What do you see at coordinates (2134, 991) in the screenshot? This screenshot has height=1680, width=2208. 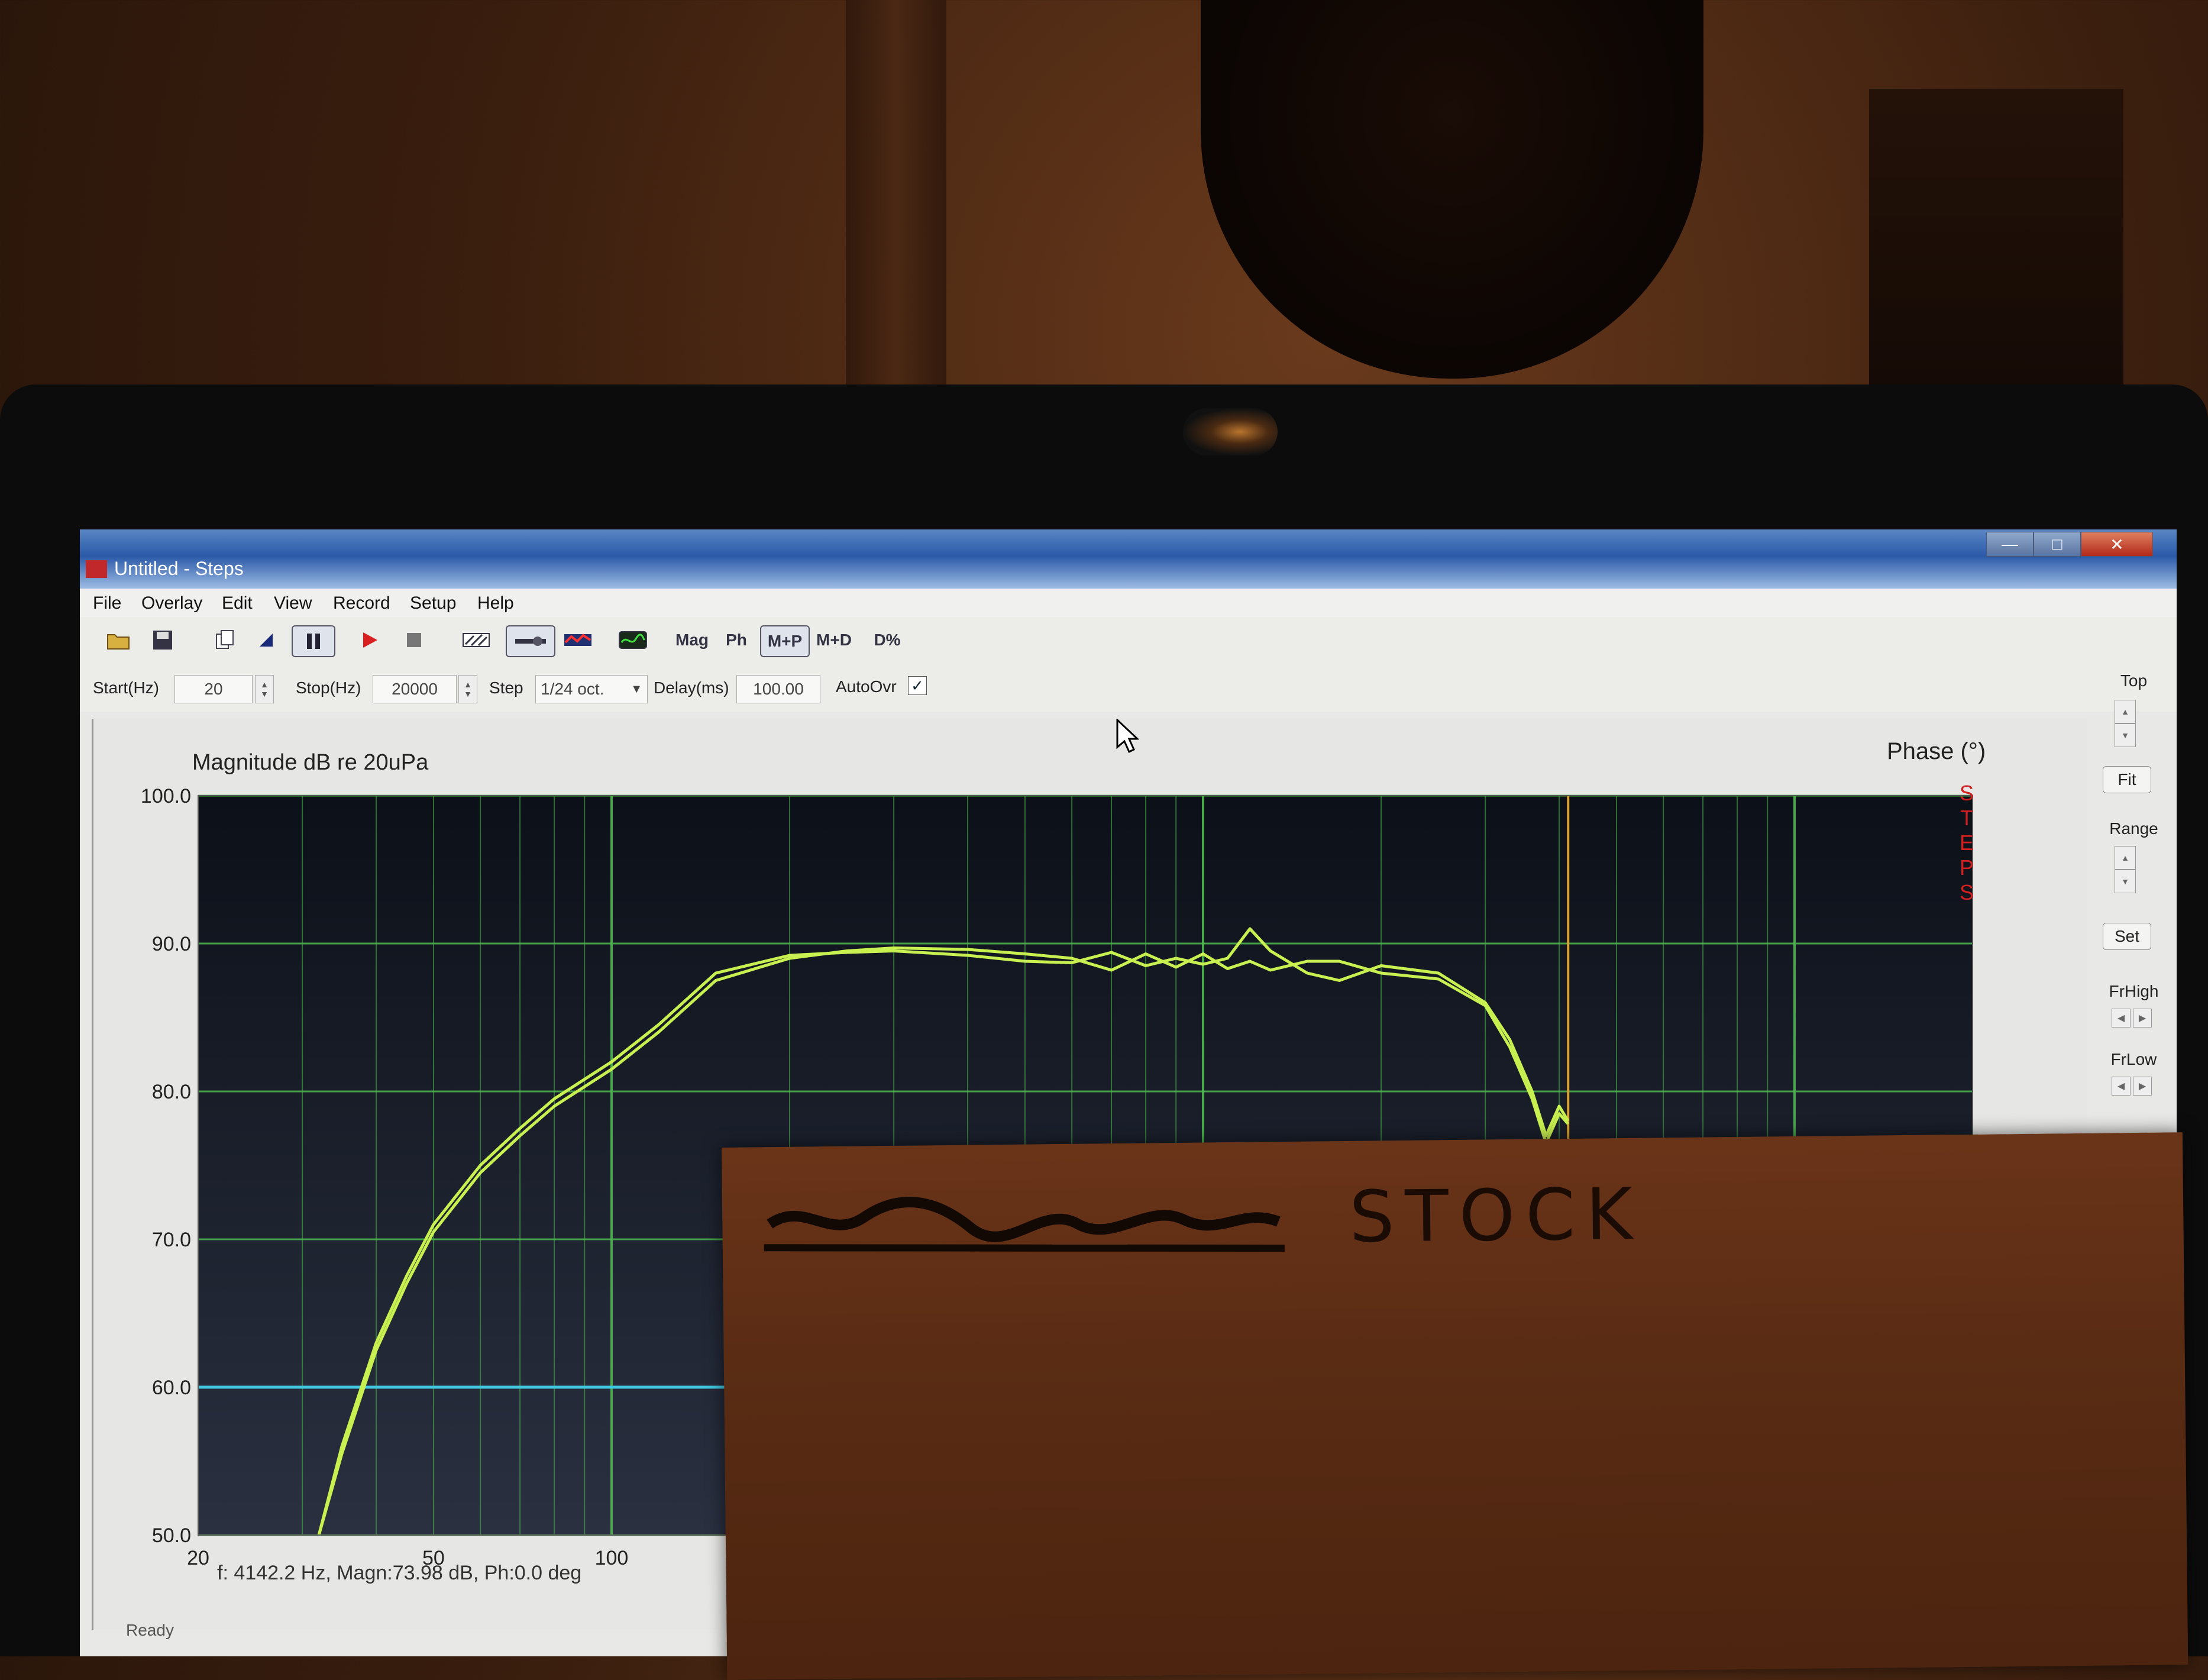 I see `frhigh-label: FrHigh` at bounding box center [2134, 991].